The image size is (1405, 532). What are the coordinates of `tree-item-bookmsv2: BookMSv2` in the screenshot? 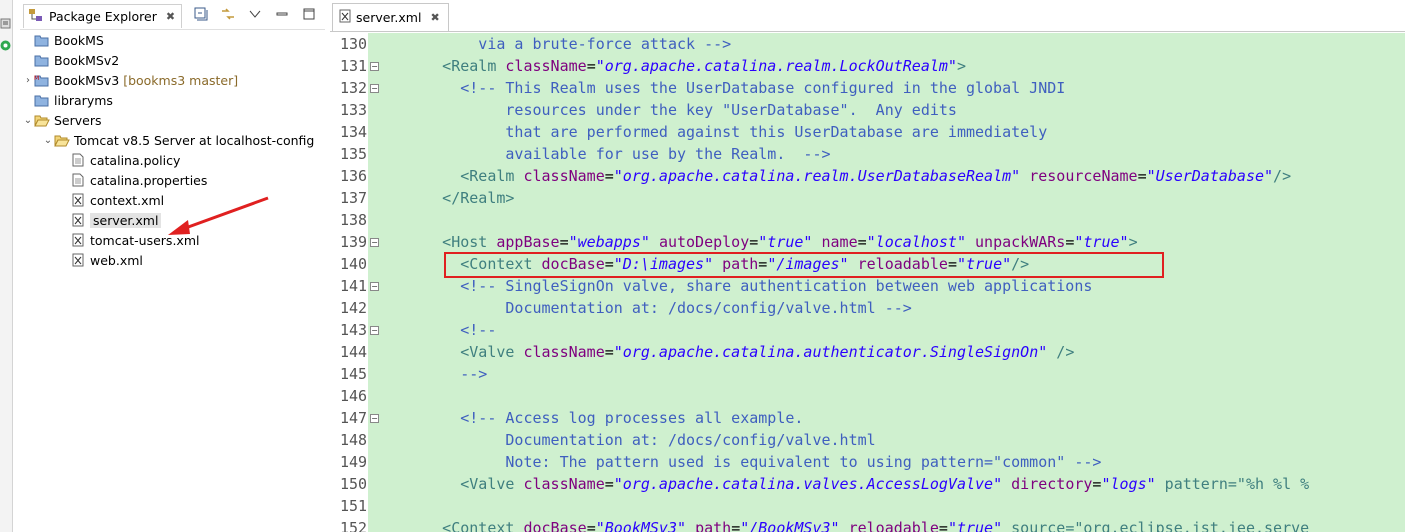 It's located at (70, 60).